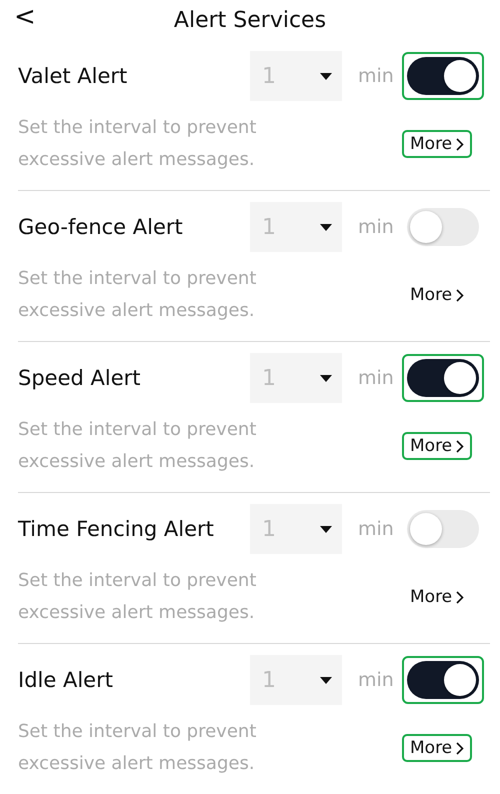 The width and height of the screenshot is (500, 794). Describe the element at coordinates (66, 680) in the screenshot. I see `alert-name: Idle Alert` at that location.